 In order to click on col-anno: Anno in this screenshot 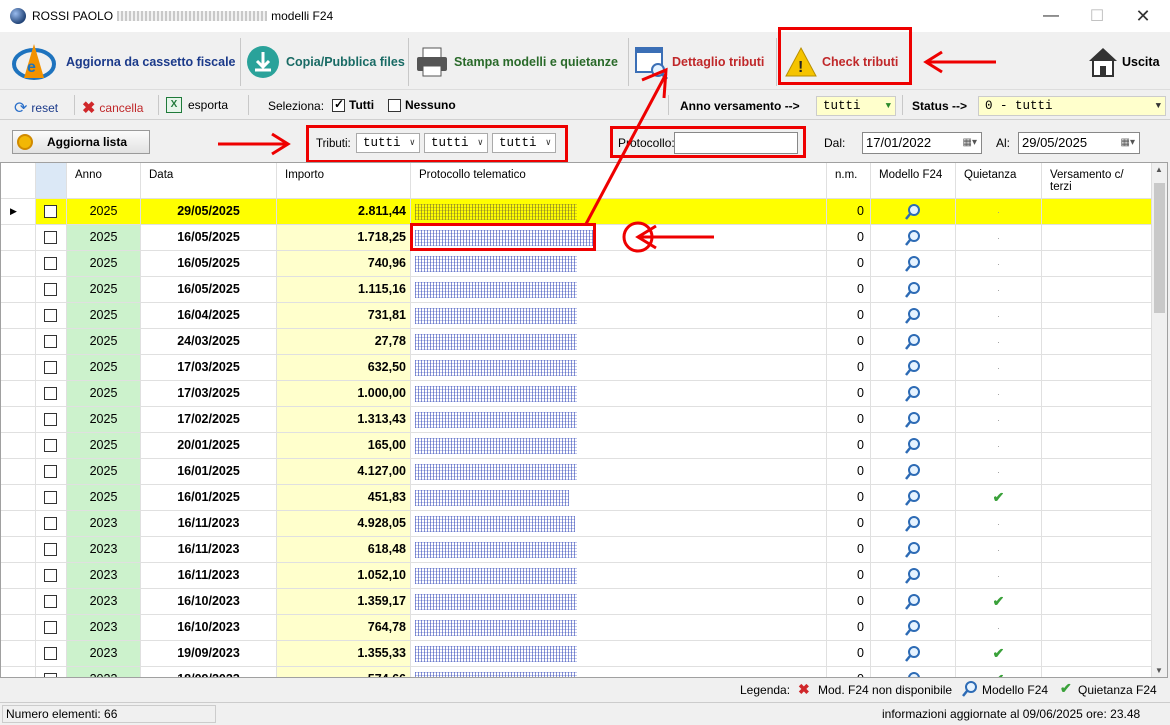, I will do `click(104, 181)`.